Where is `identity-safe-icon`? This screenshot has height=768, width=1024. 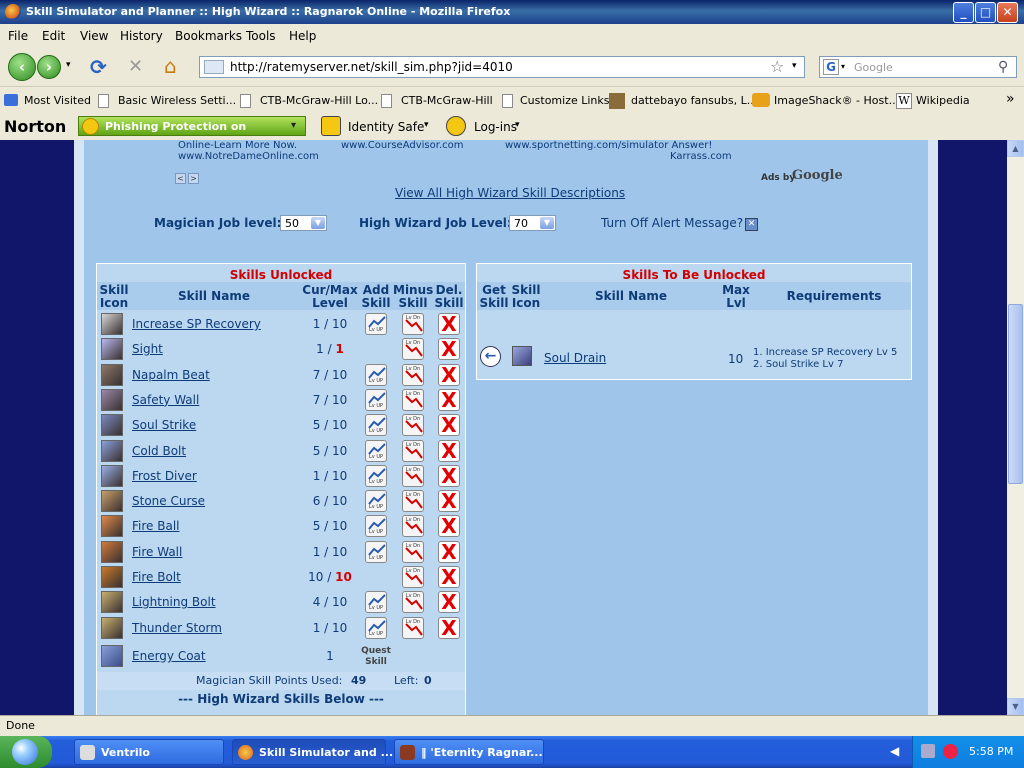
identity-safe-icon is located at coordinates (331, 126).